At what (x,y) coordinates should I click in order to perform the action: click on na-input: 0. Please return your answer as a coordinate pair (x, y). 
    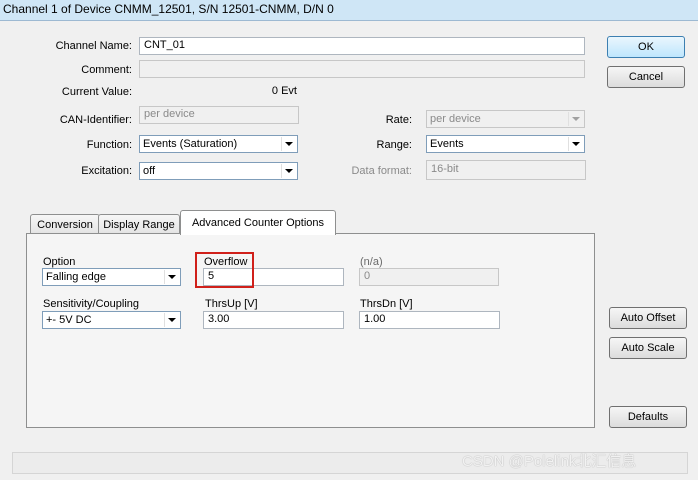
    Looking at the image, I should click on (429, 277).